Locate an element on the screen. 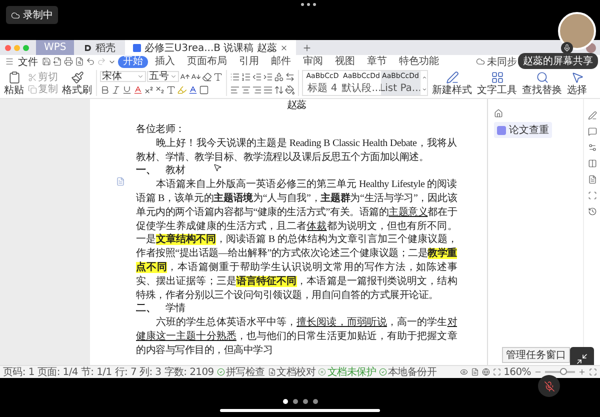  align-right-icon is located at coordinates (257, 89).